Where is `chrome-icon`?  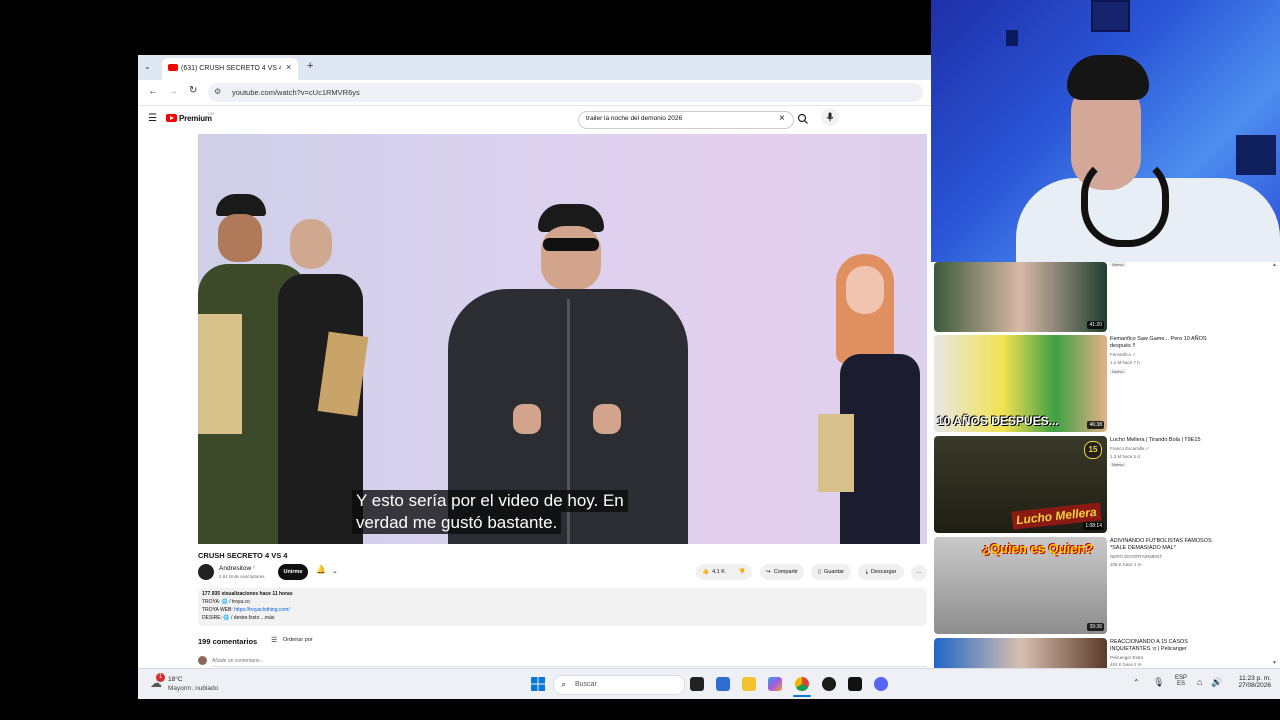 chrome-icon is located at coordinates (802, 684).